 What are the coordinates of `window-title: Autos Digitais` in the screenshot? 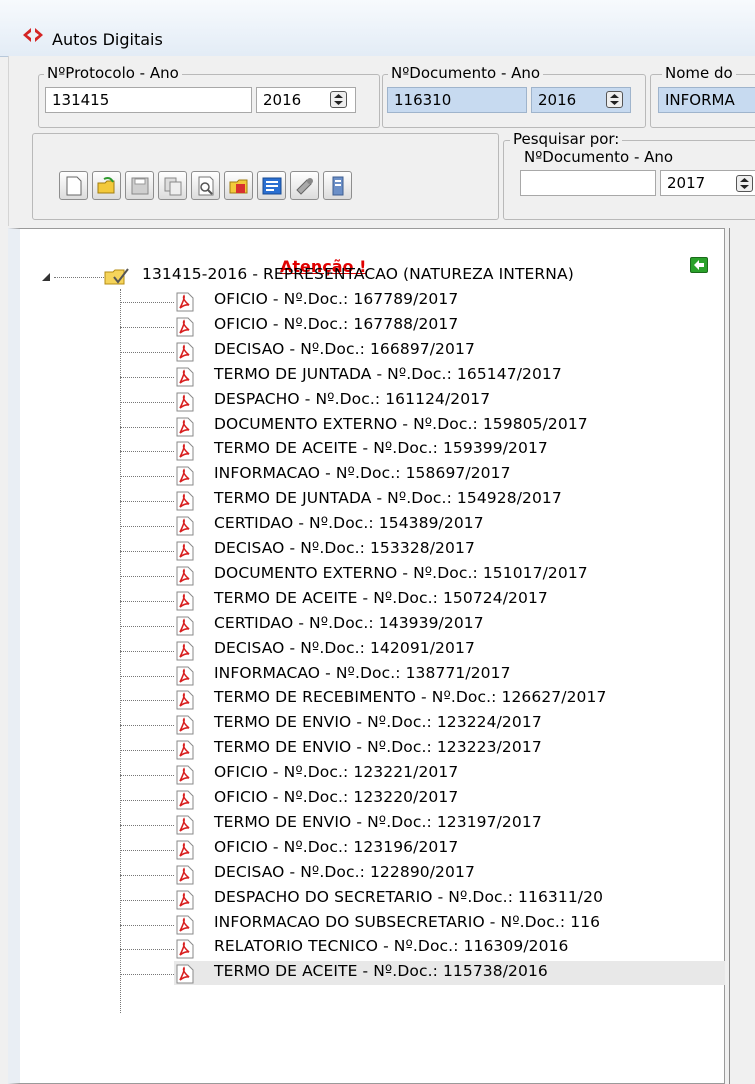 It's located at (107, 39).